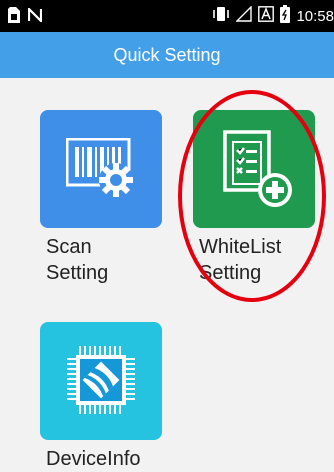 The height and width of the screenshot is (472, 334). I want to click on whitelist-setting-label: WhiteList Setting, so click(240, 260).